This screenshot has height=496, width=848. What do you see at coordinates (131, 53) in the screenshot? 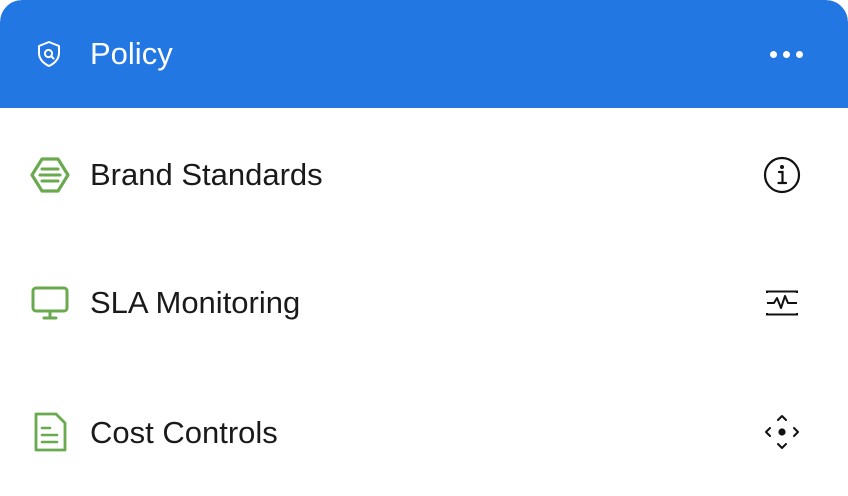
I see `page-title: Policy` at bounding box center [131, 53].